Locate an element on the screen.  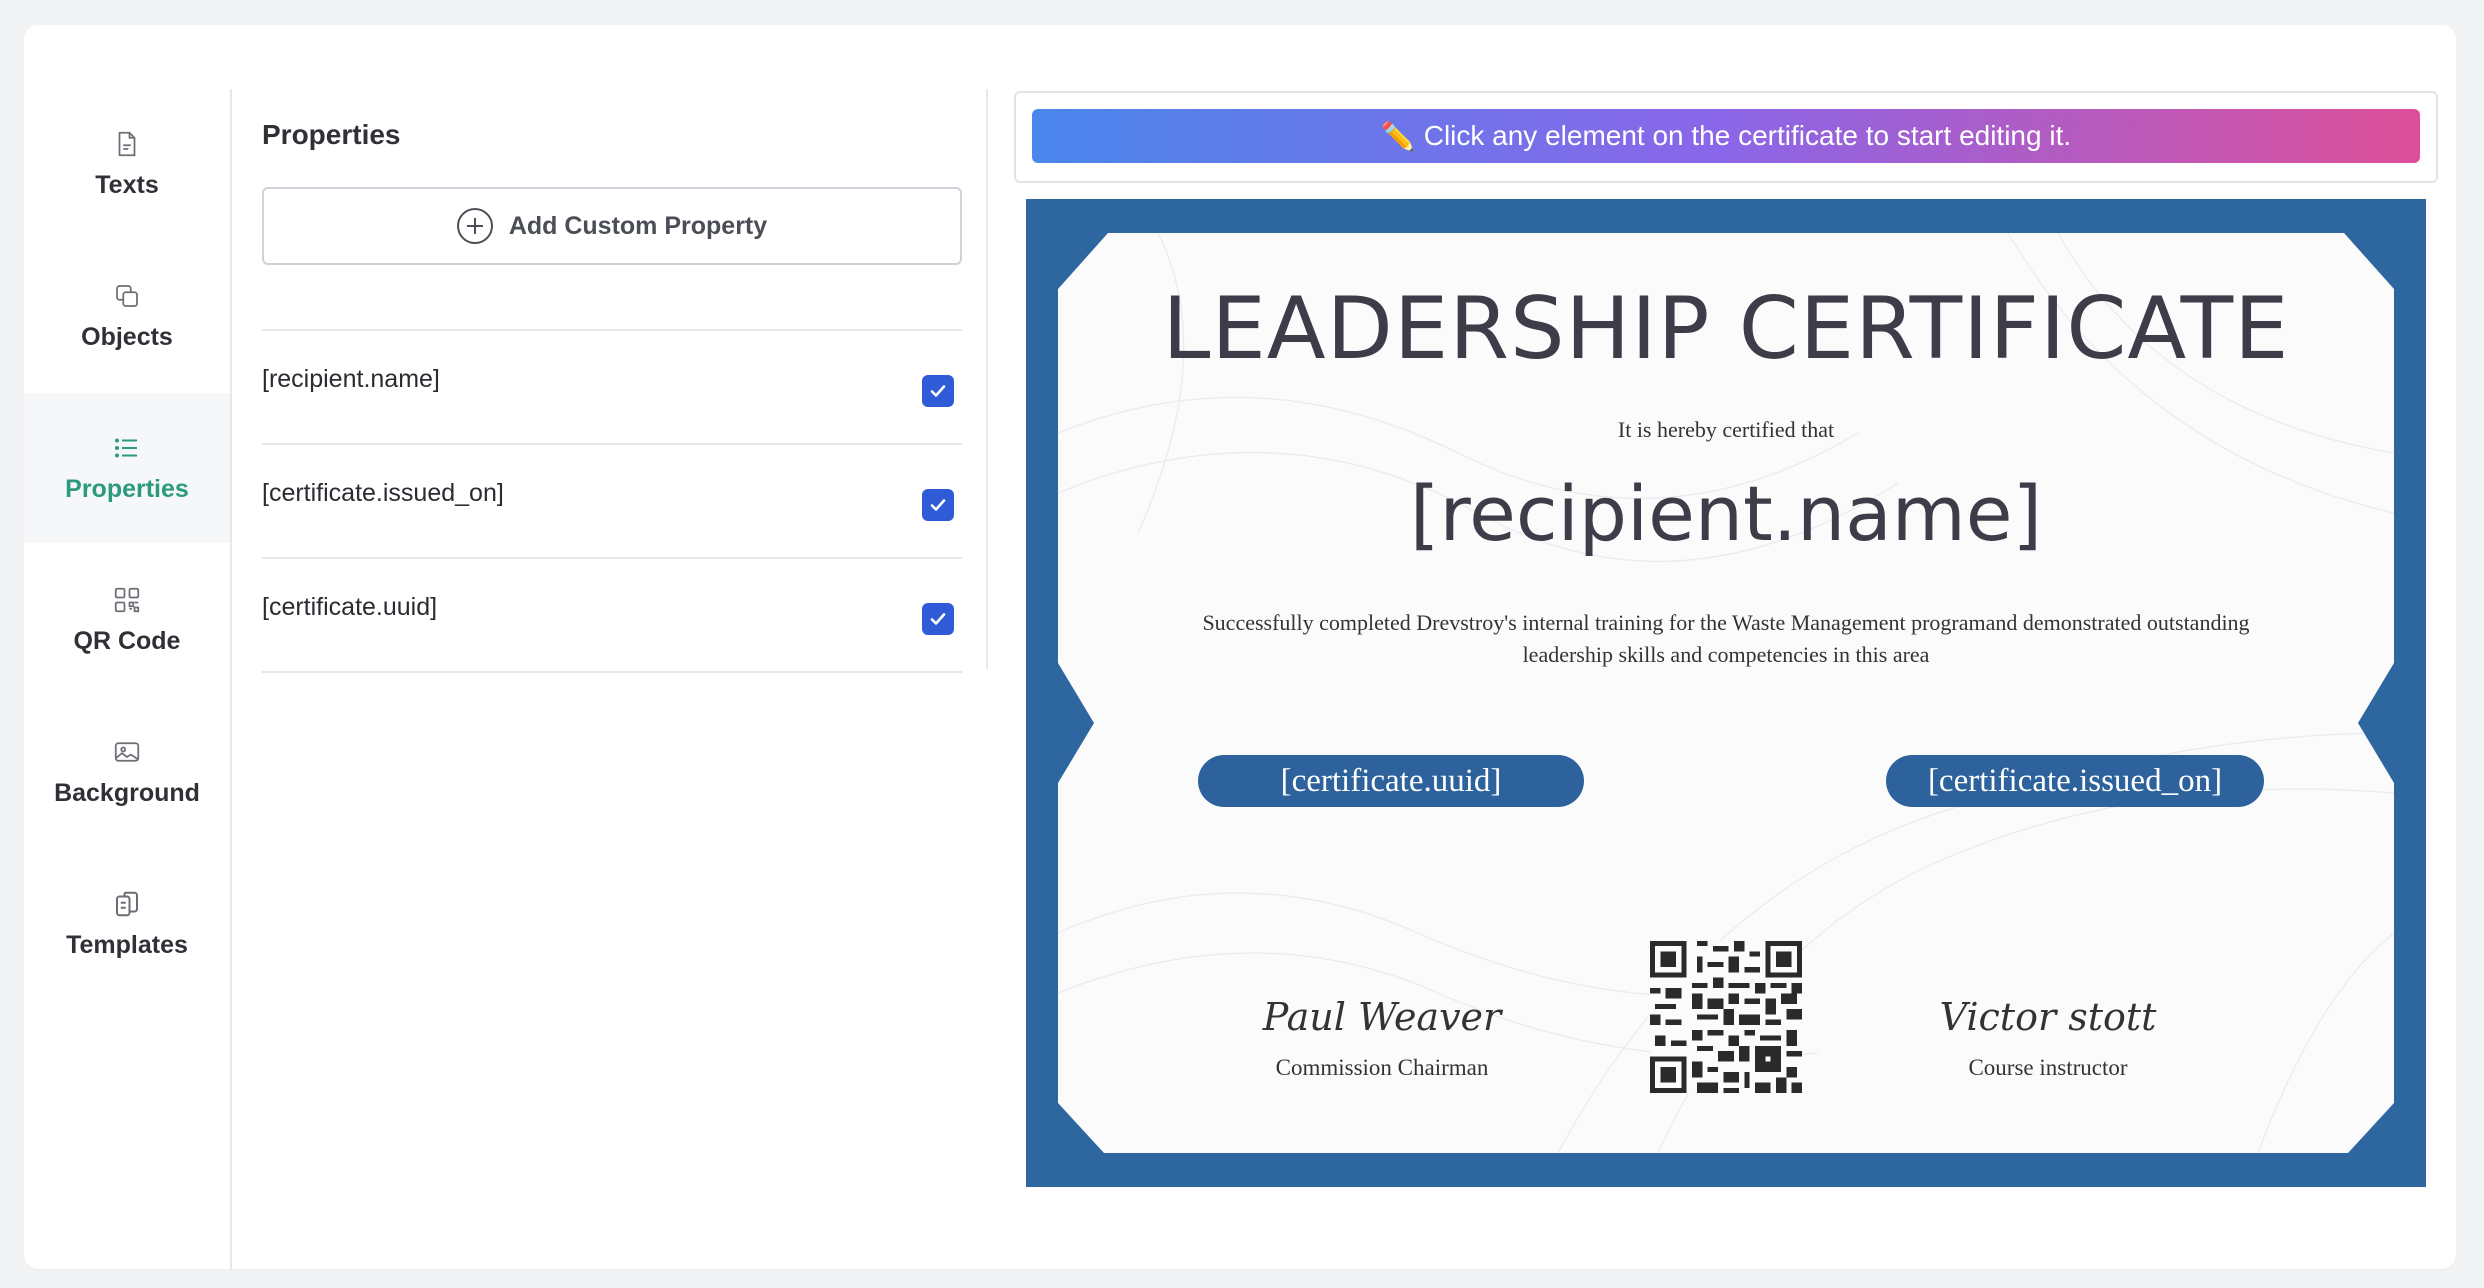
panel-title: Properties is located at coordinates (331, 134).